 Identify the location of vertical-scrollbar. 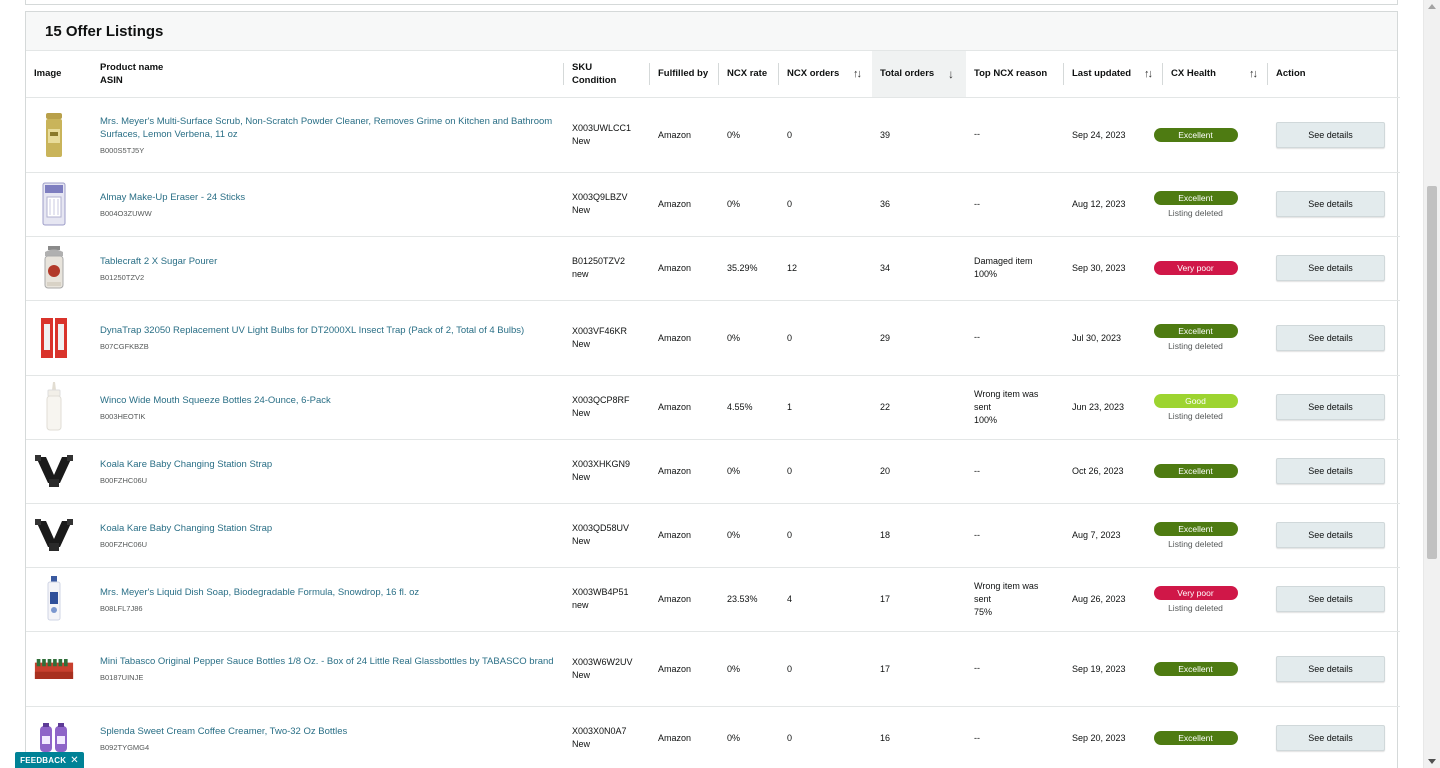
(1431, 384).